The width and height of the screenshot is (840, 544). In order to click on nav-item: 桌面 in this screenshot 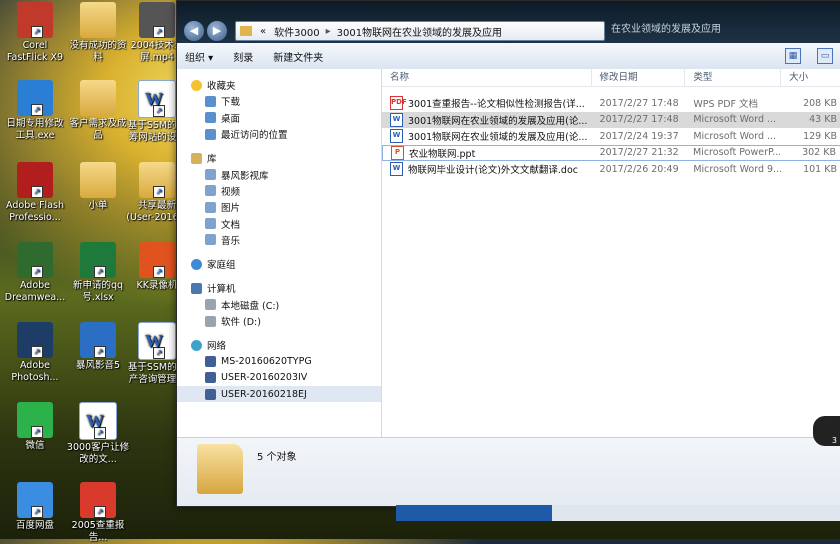, I will do `click(279, 118)`.